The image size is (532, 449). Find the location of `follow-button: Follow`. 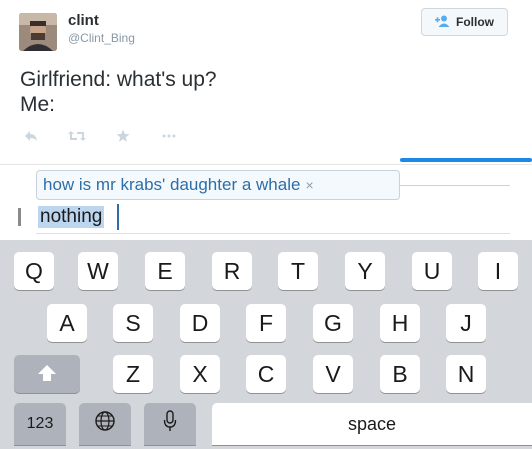

follow-button: Follow is located at coordinates (464, 22).